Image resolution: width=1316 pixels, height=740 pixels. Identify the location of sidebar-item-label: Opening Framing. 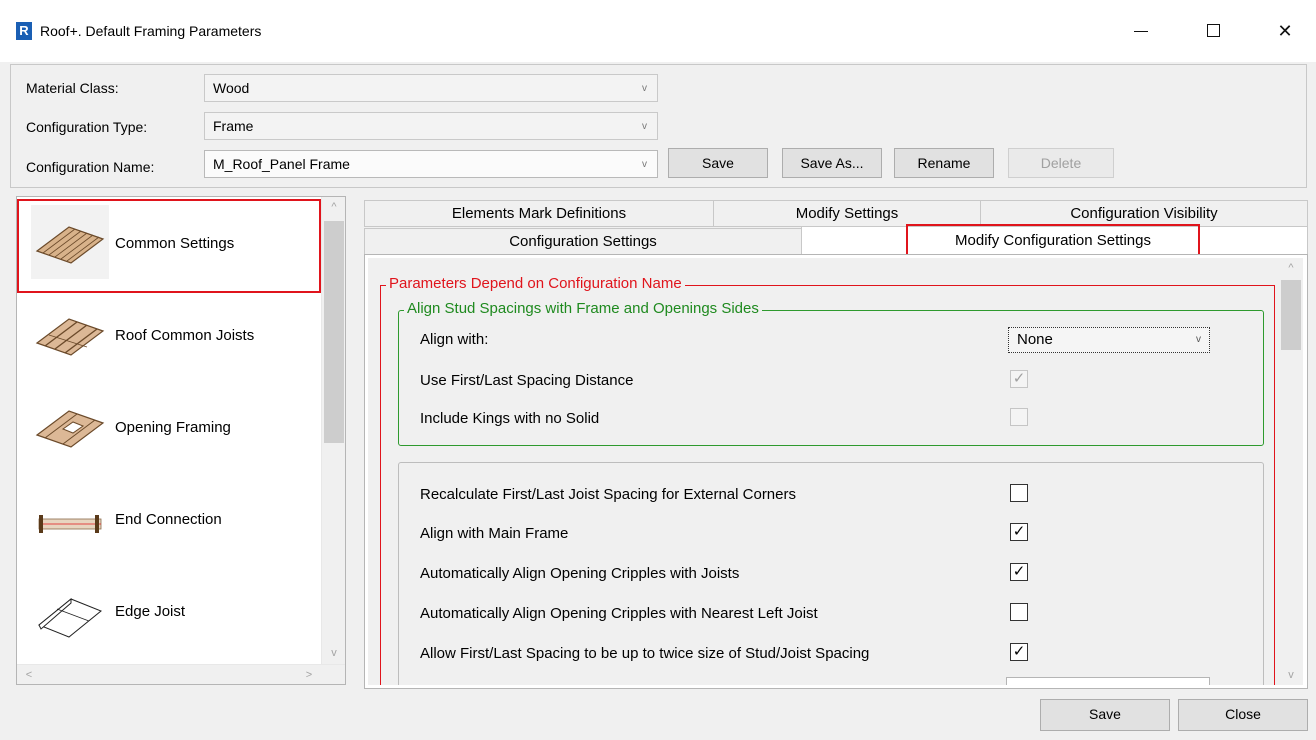
(173, 427).